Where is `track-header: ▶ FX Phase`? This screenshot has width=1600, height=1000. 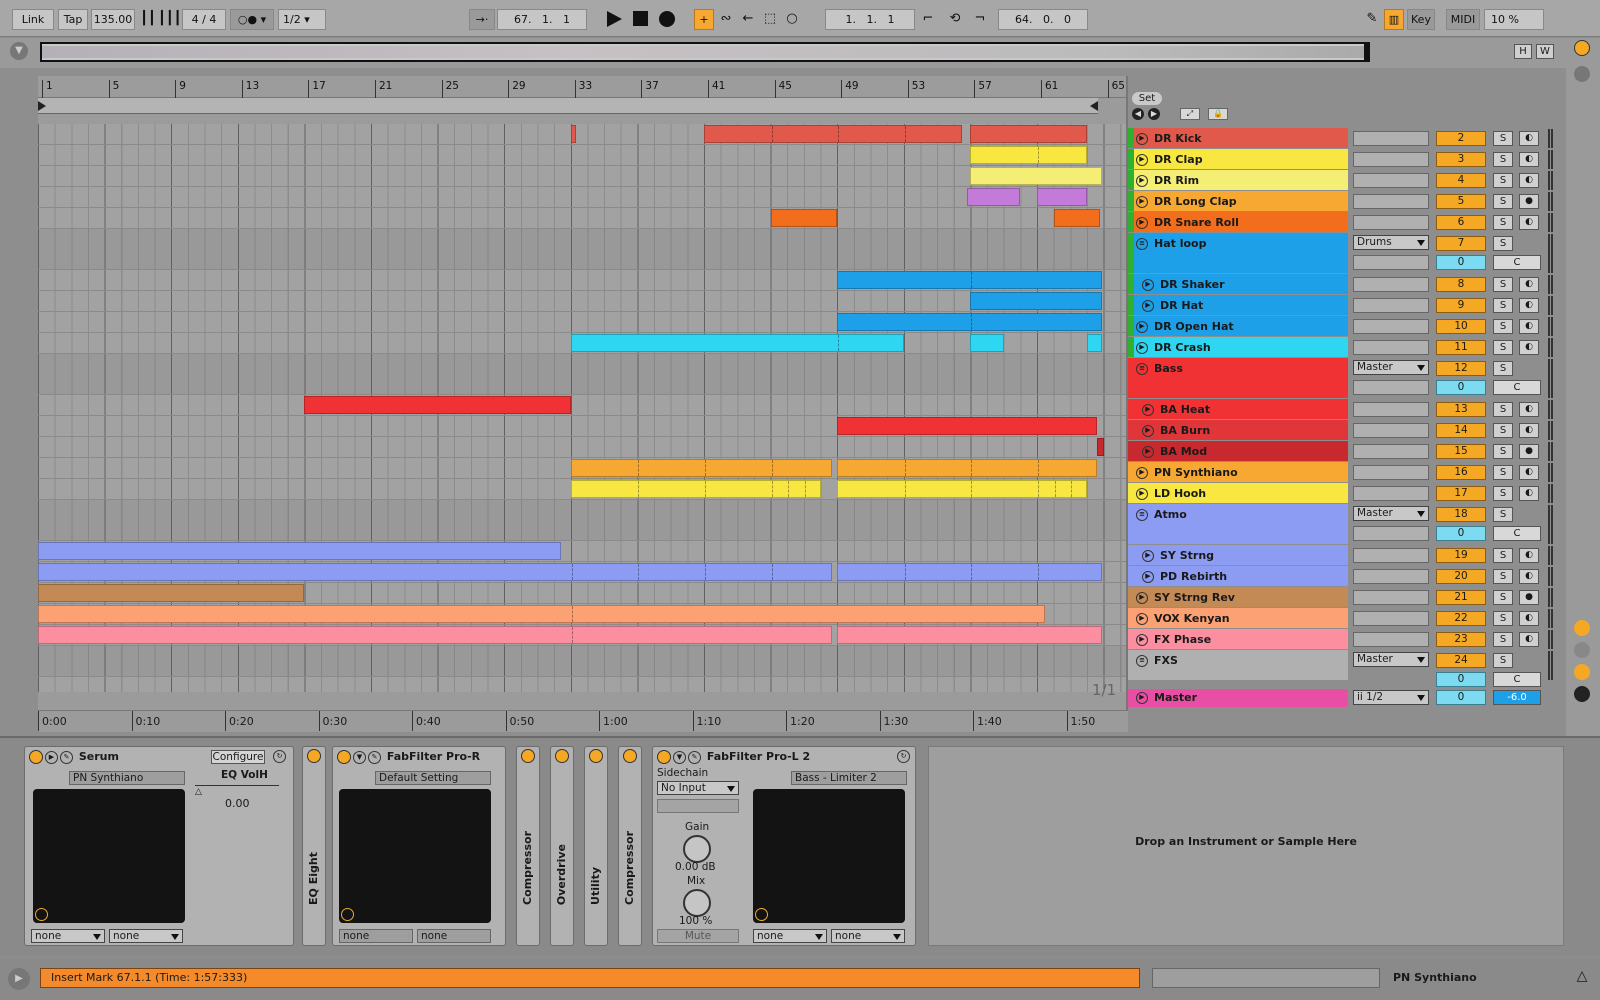
track-header: ▶ FX Phase is located at coordinates (1238, 639).